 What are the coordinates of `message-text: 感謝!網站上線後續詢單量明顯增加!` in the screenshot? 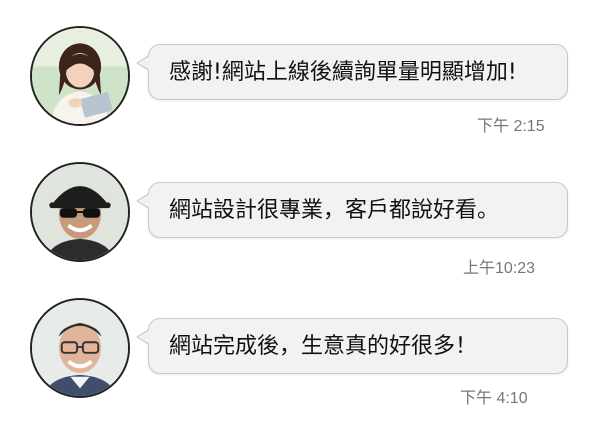 It's located at (343, 72).